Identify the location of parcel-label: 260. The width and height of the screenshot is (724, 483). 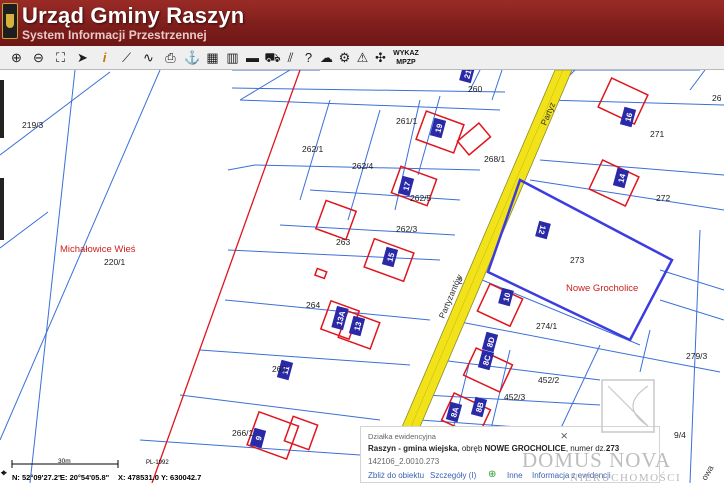
(475, 89).